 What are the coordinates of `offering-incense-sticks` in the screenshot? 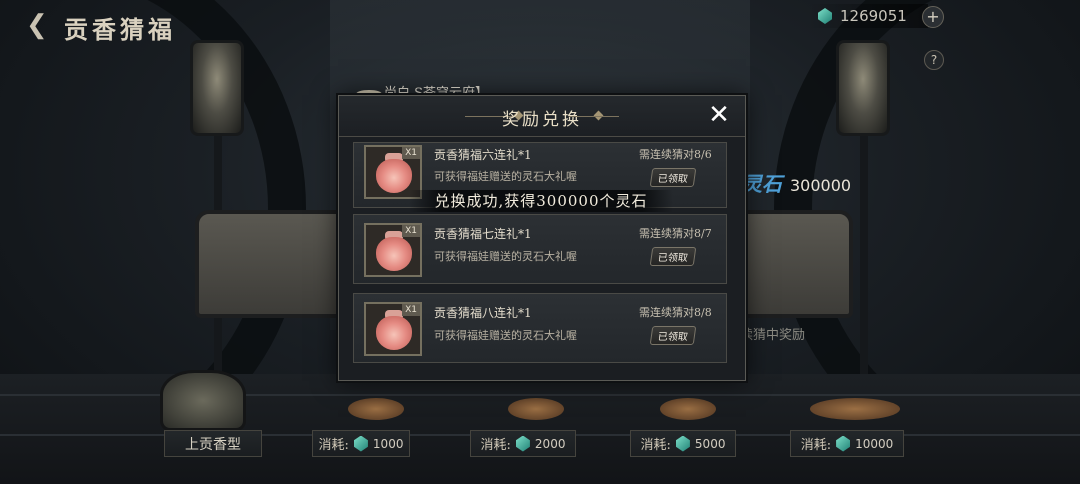 It's located at (688, 409).